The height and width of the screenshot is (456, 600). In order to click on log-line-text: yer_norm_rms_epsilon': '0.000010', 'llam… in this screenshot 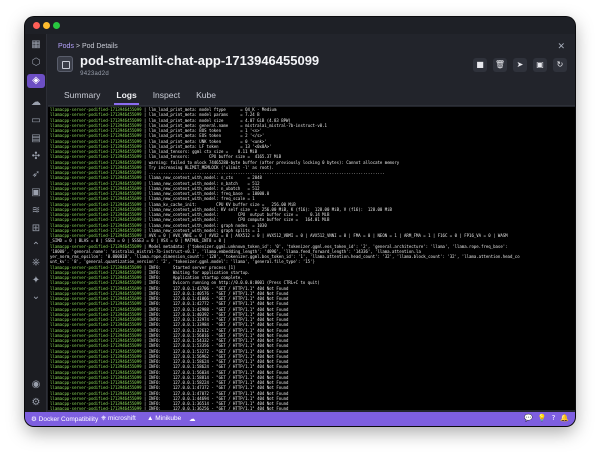, I will do `click(285, 256)`.